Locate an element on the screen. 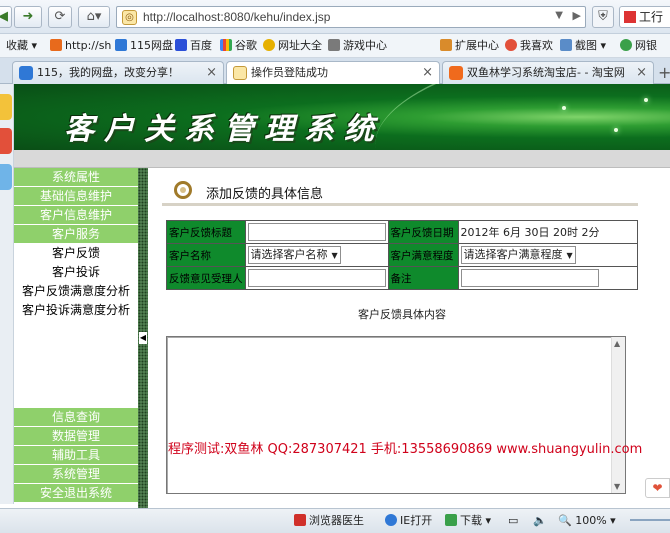  address-dropdown-icon: ▼ is located at coordinates (559, 15).